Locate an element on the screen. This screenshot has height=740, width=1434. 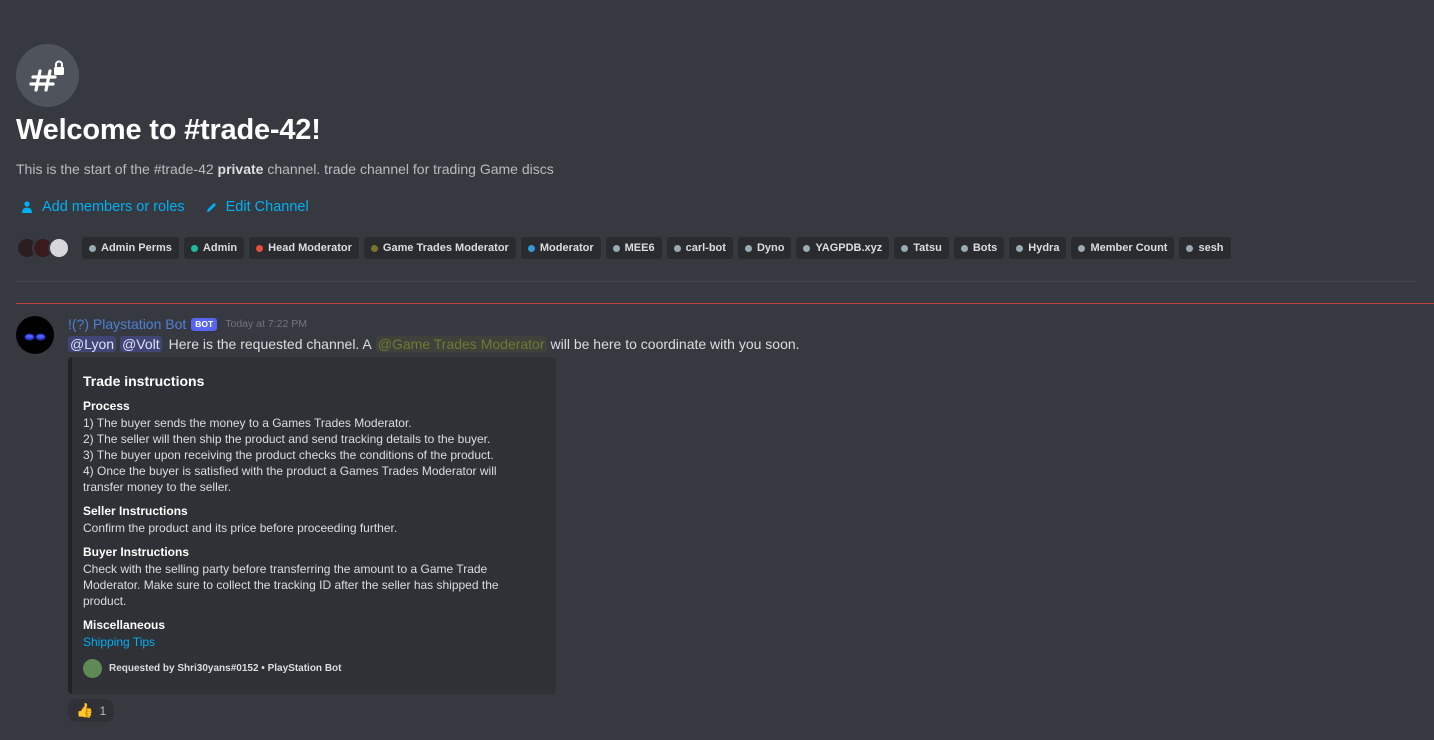
embed-title: Trade instructions is located at coordinates (144, 381).